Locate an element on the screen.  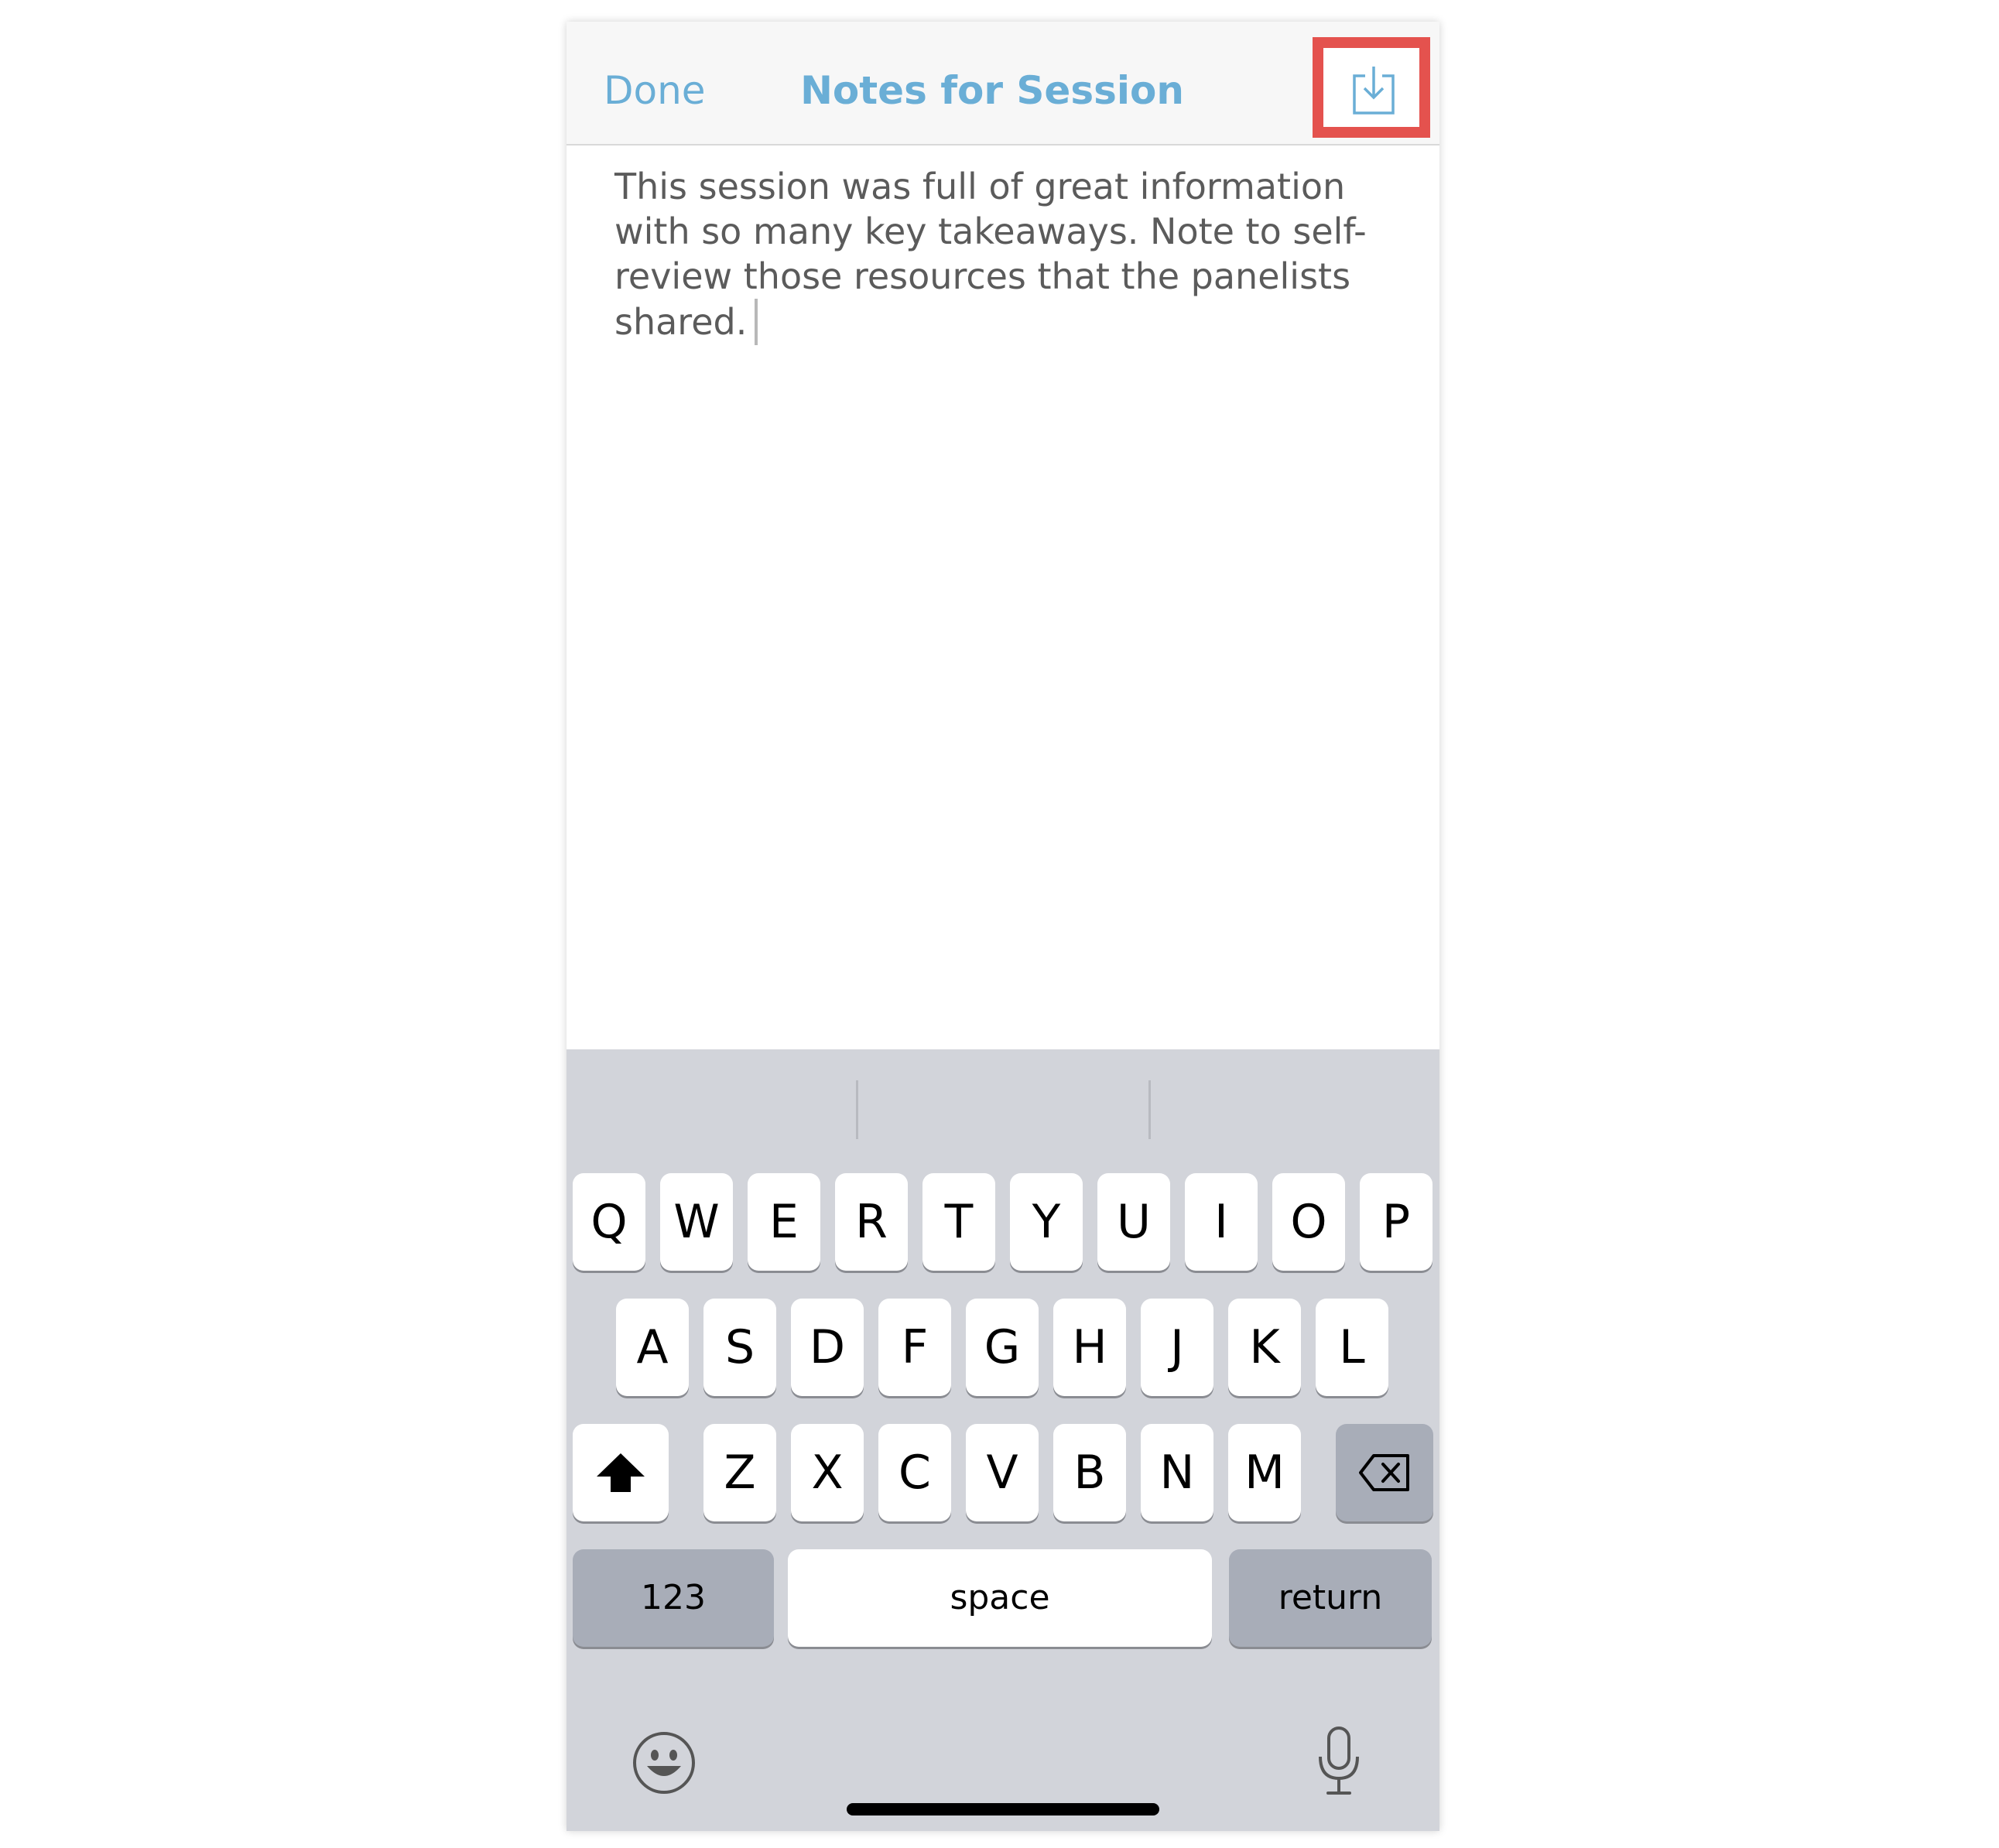
key-k: K is located at coordinates (1264, 1347).